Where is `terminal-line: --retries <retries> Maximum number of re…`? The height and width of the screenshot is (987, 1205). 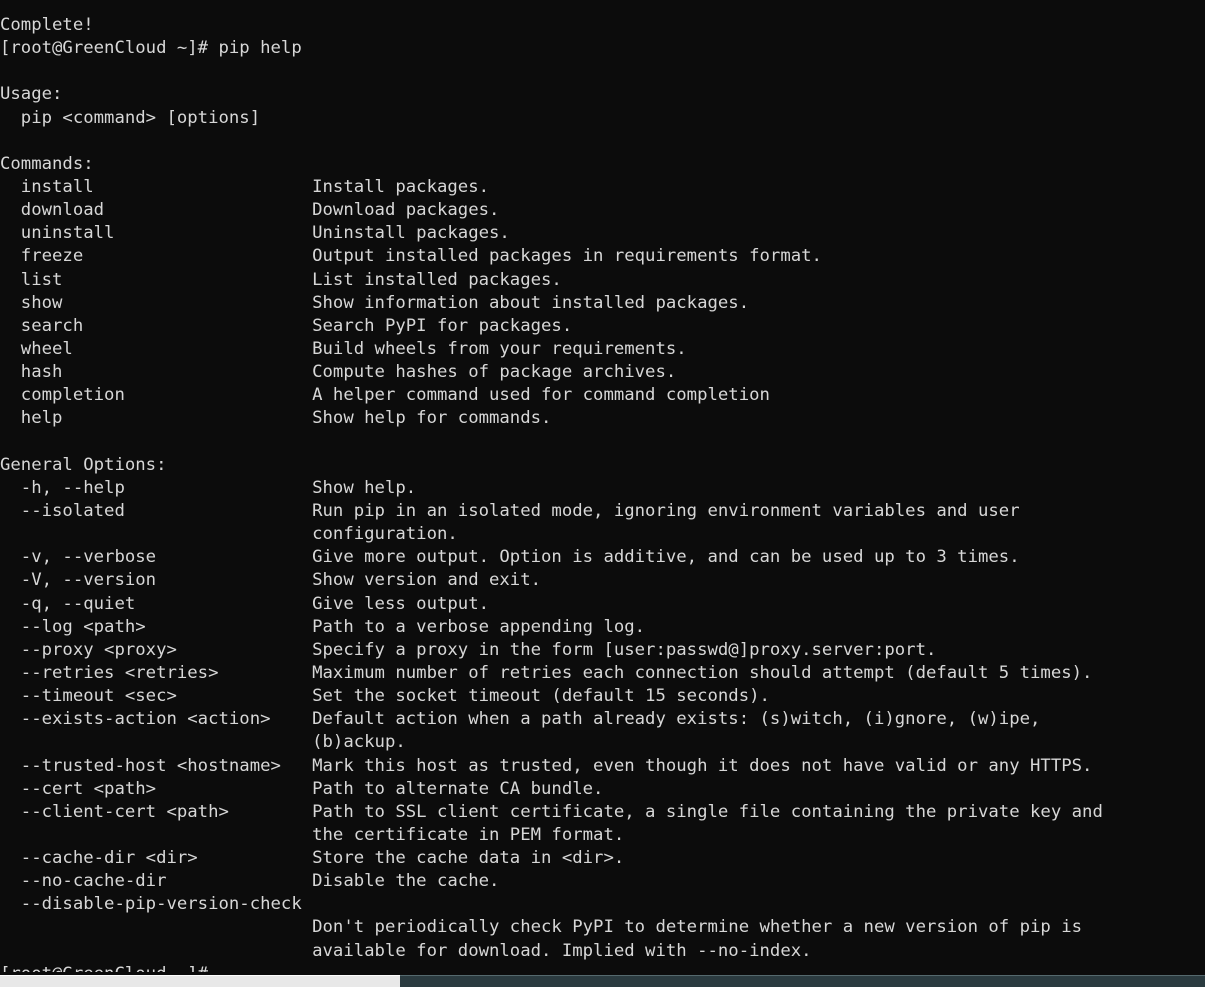
terminal-line: --retries <retries> Maximum number of re… is located at coordinates (546, 672).